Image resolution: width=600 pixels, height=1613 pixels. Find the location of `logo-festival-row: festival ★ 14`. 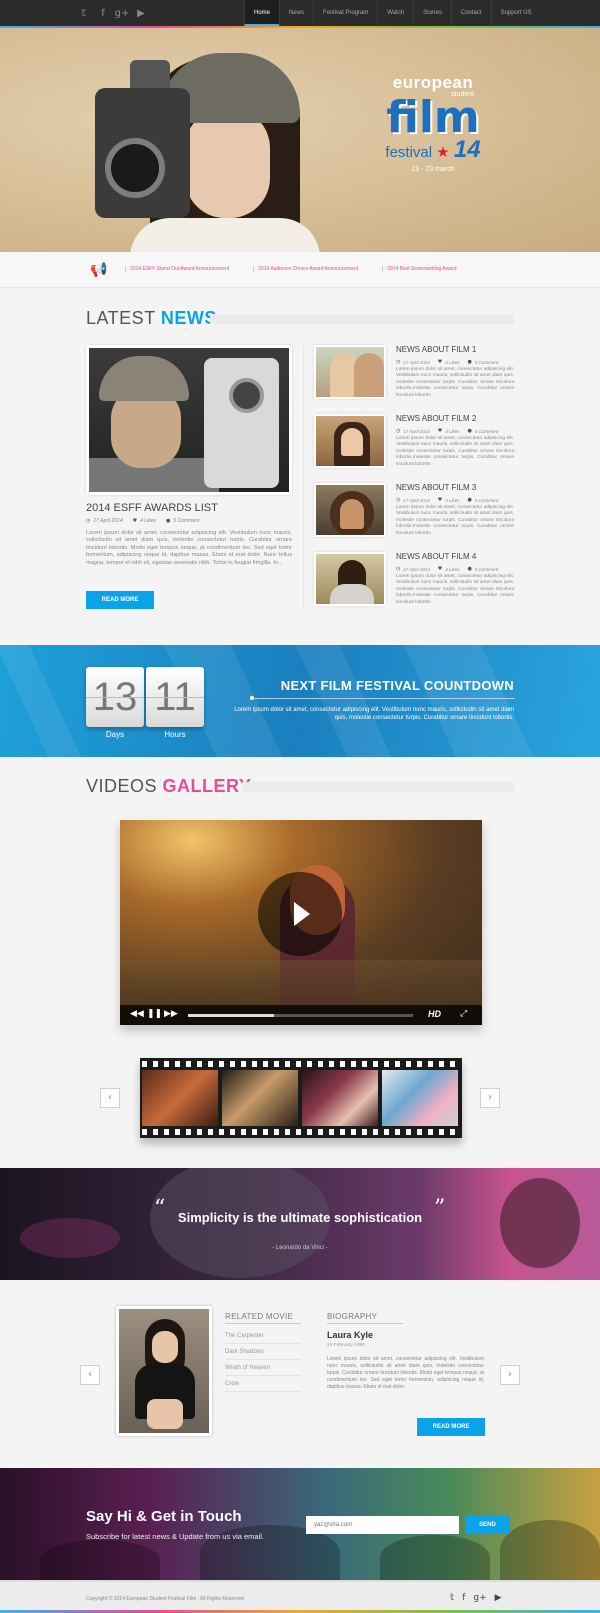

logo-festival-row: festival ★ 14 is located at coordinates (433, 150).